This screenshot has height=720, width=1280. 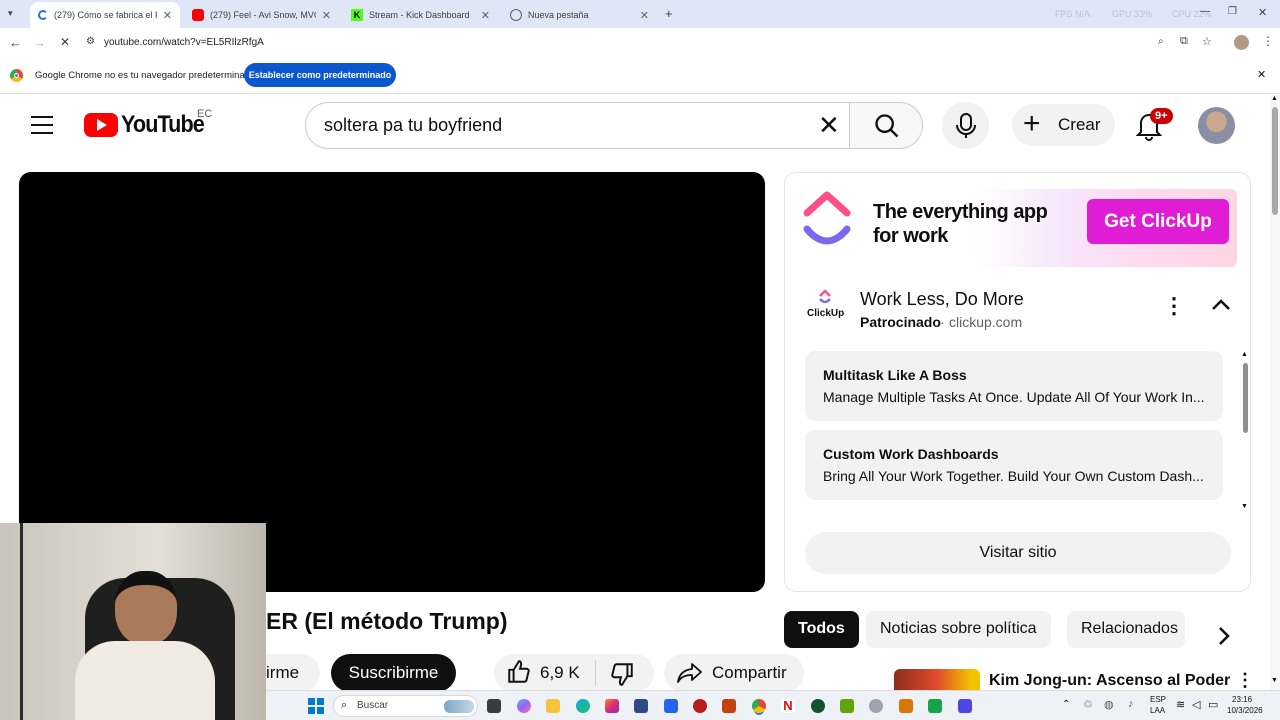 I want to click on microphone-icon, so click(x=966, y=125).